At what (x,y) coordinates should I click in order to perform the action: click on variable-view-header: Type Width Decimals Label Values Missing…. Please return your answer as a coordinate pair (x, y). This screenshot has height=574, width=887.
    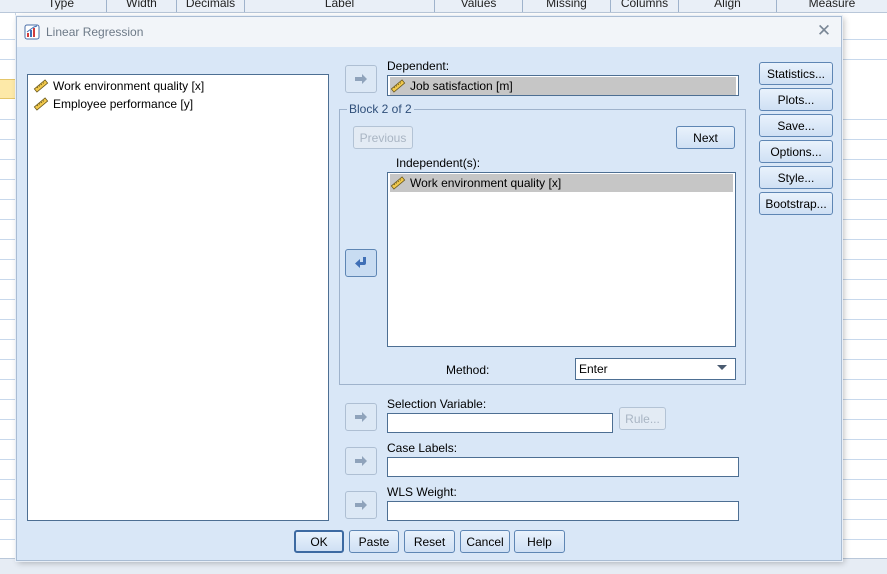
    Looking at the image, I should click on (443, 6).